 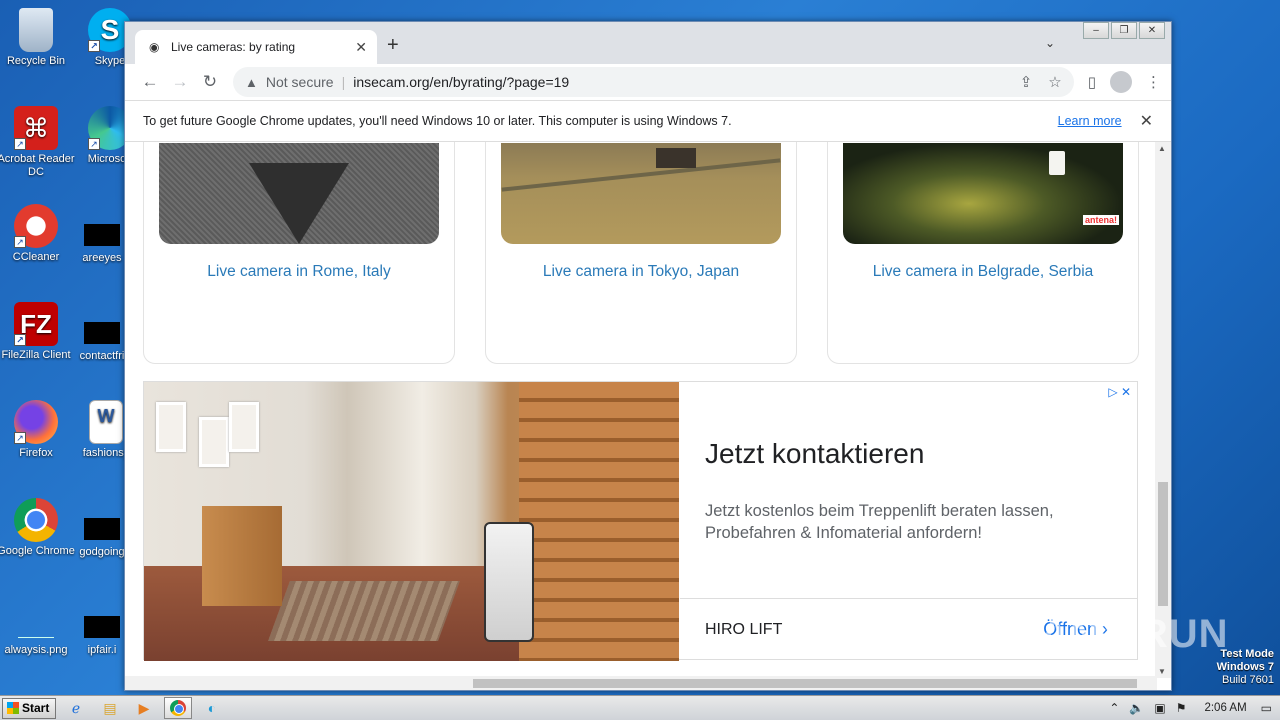 What do you see at coordinates (814, 454) in the screenshot?
I see `ad-title: Jetzt kontaktieren` at bounding box center [814, 454].